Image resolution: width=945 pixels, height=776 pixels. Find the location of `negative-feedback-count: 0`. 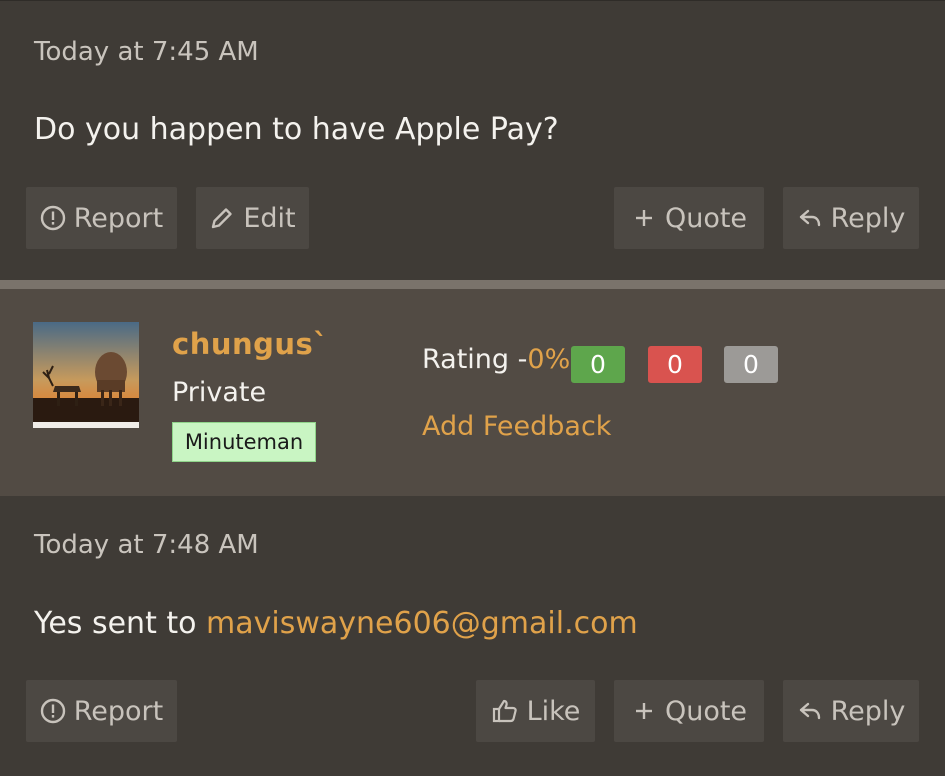

negative-feedback-count: 0 is located at coordinates (675, 364).